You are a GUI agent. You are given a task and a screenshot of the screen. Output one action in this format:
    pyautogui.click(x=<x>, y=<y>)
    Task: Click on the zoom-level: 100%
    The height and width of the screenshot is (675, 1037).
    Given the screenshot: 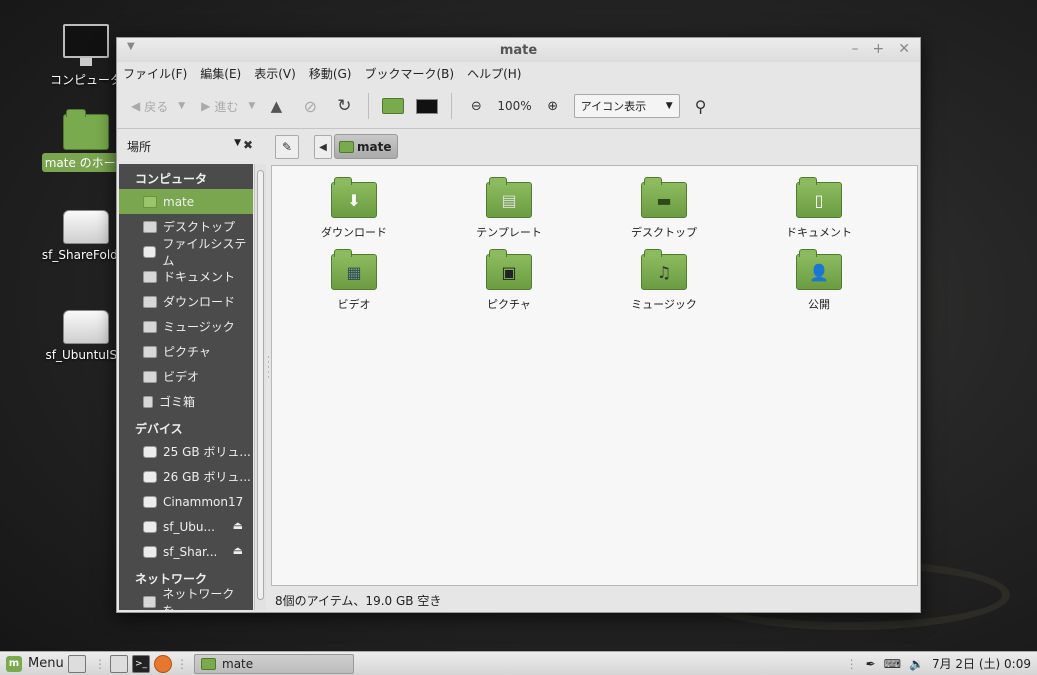 What is the action you would take?
    pyautogui.click(x=514, y=106)
    